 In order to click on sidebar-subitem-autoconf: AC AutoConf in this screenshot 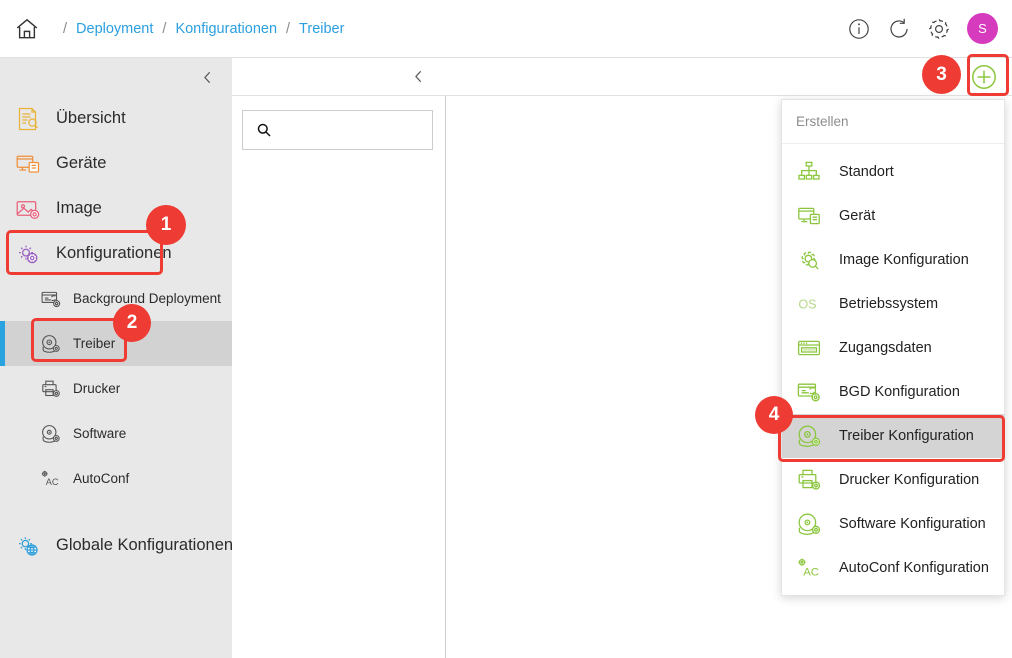, I will do `click(116, 478)`.